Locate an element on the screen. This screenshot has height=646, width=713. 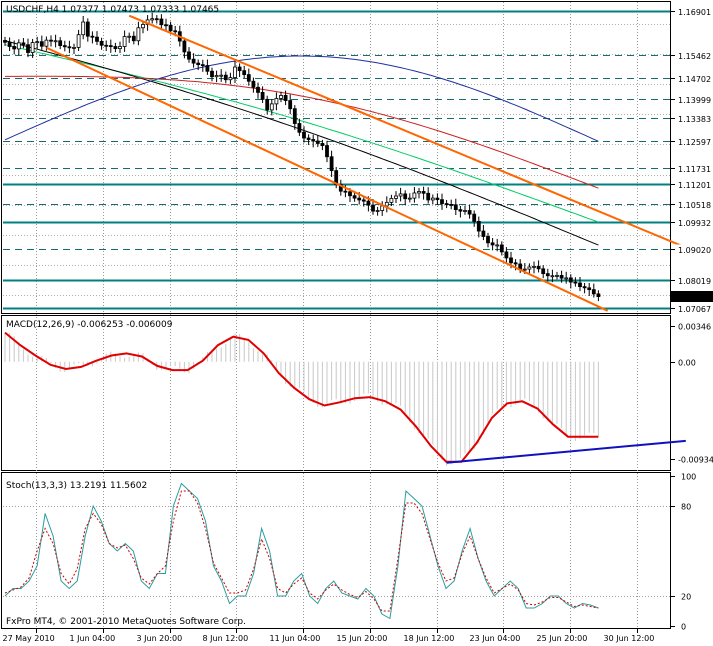
price-axis-label: 1.07067 is located at coordinates (694, 309).